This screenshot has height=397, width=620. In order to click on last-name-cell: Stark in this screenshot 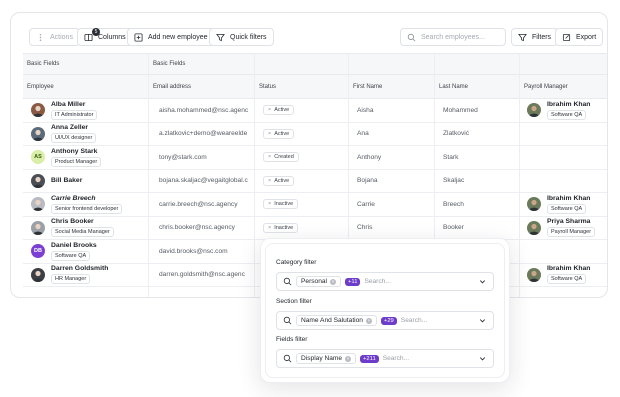, I will do `click(451, 157)`.